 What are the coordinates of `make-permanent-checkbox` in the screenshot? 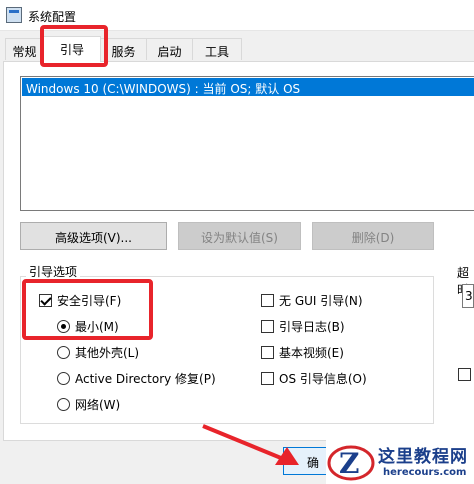 It's located at (464, 374).